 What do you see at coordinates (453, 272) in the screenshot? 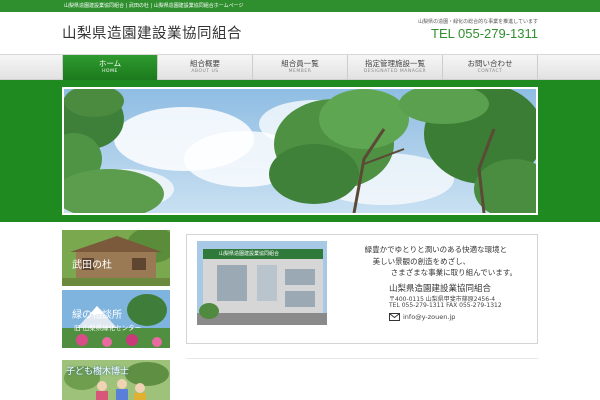
I see `intro-line-3: さまざまな事業に取り組んでいます。` at bounding box center [453, 272].